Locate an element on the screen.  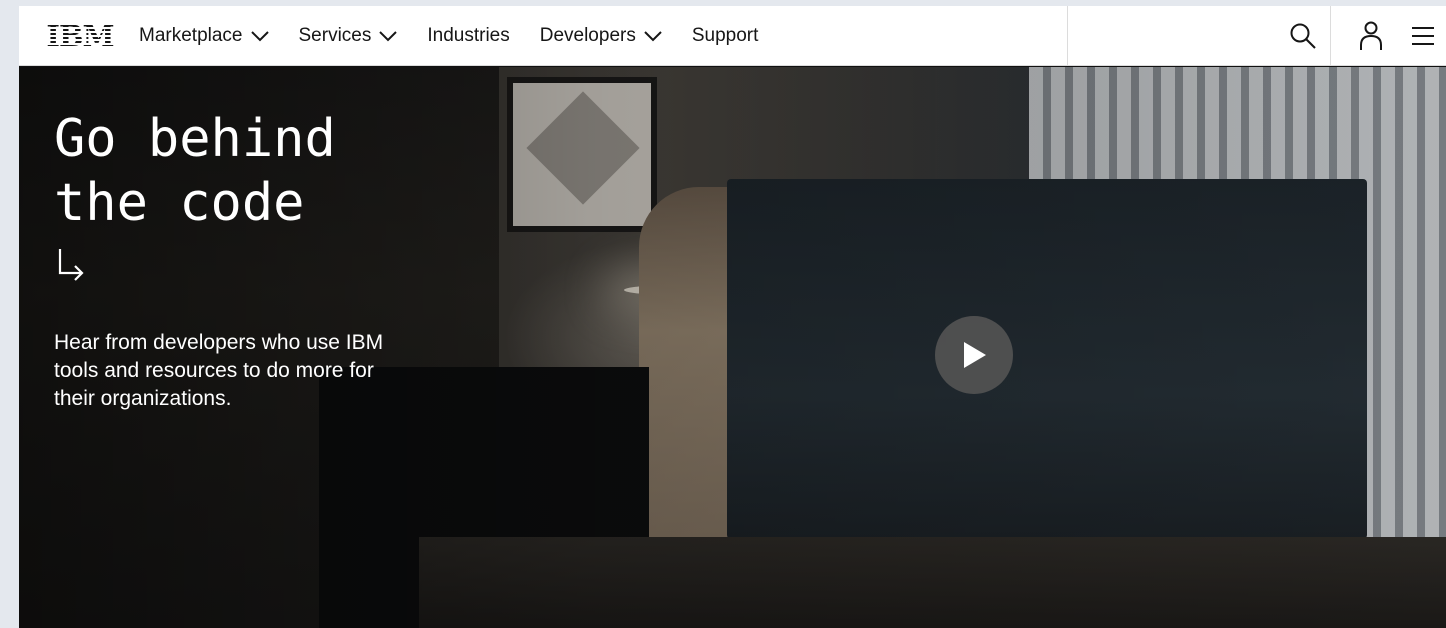
menu-item-label: Support is located at coordinates (725, 35).